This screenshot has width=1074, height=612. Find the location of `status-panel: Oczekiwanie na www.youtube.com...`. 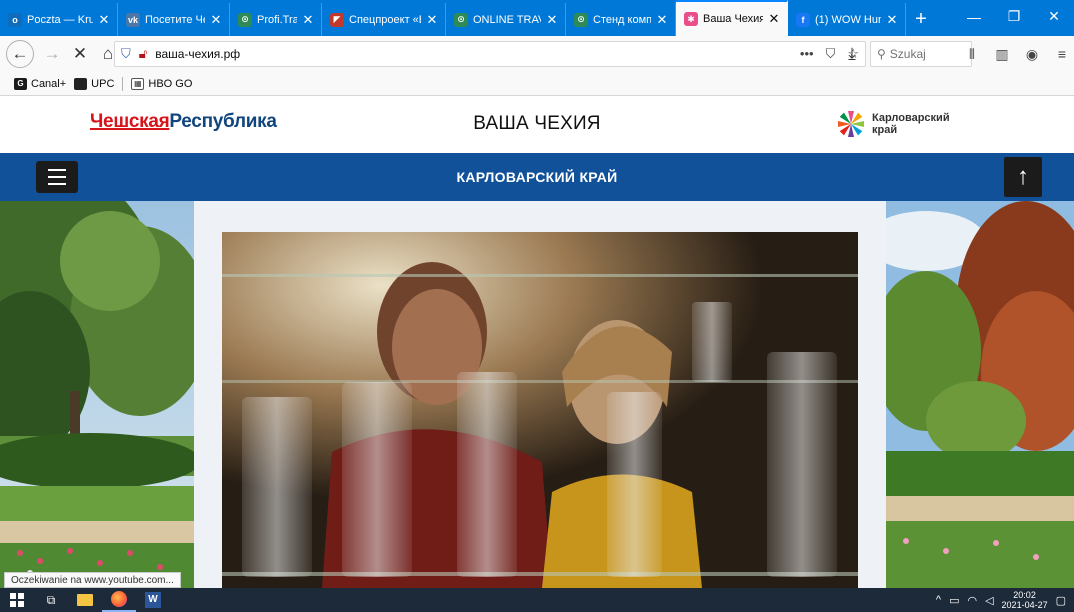

status-panel: Oczekiwanie na www.youtube.com... is located at coordinates (92, 580).